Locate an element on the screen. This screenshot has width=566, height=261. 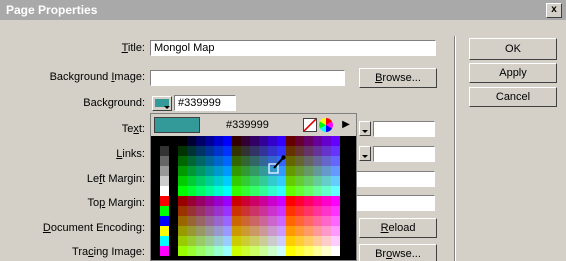
background-image-input is located at coordinates (247, 78).